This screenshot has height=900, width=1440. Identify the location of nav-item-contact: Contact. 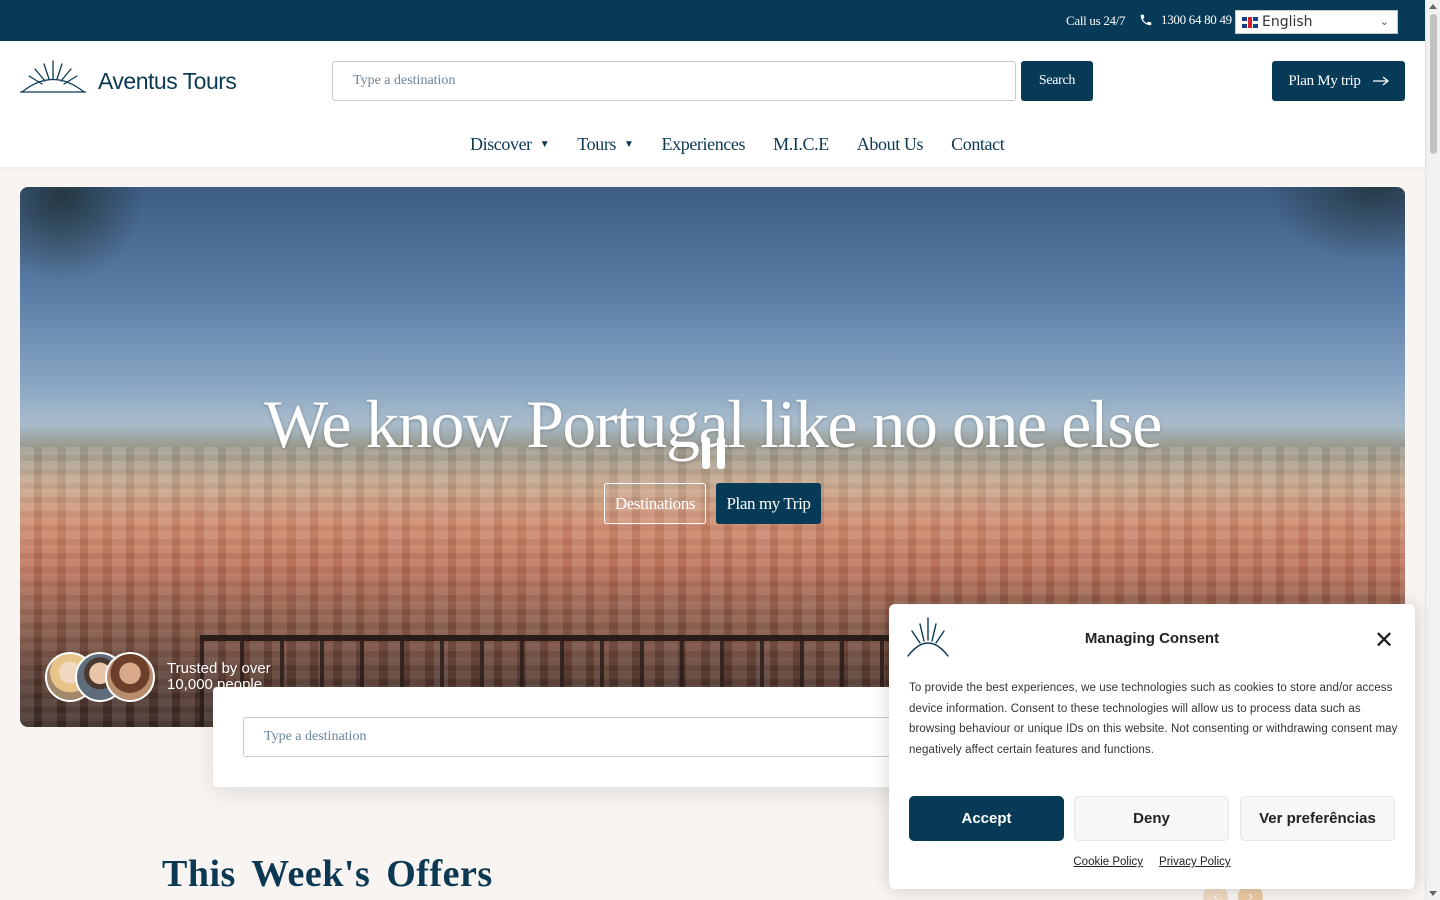
(978, 144).